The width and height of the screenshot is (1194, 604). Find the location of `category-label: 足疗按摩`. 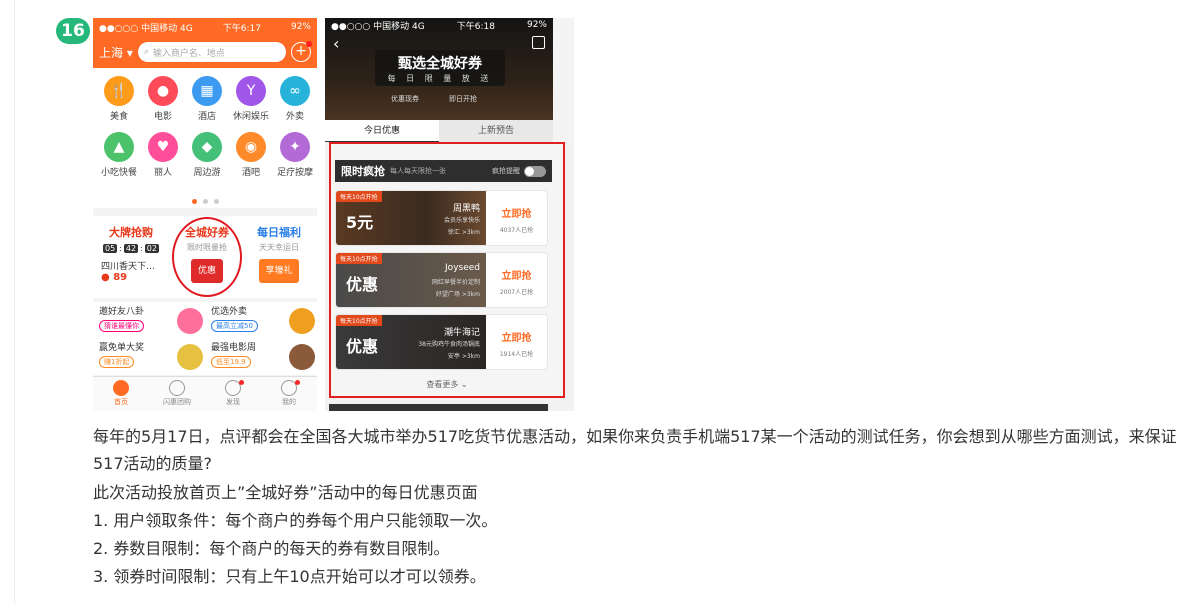

category-label: 足疗按摩 is located at coordinates (294, 173).